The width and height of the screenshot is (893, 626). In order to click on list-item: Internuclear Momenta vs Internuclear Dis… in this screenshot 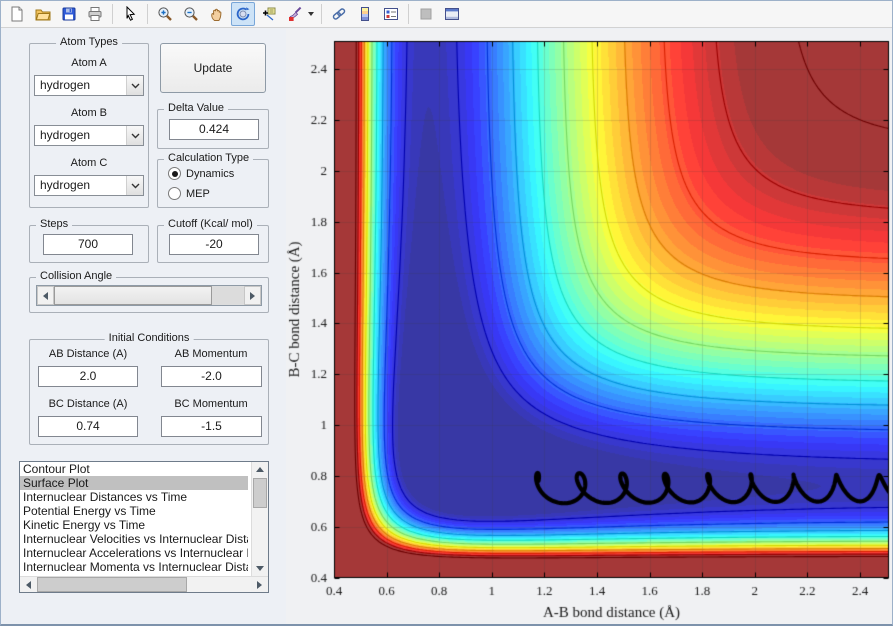, I will do `click(134, 567)`.